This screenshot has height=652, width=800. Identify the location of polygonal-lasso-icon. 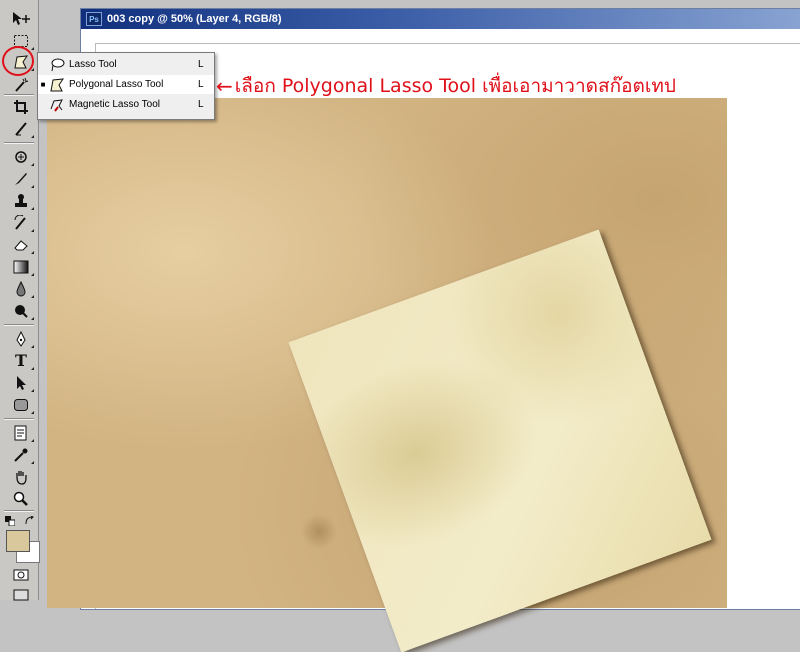
(57, 85).